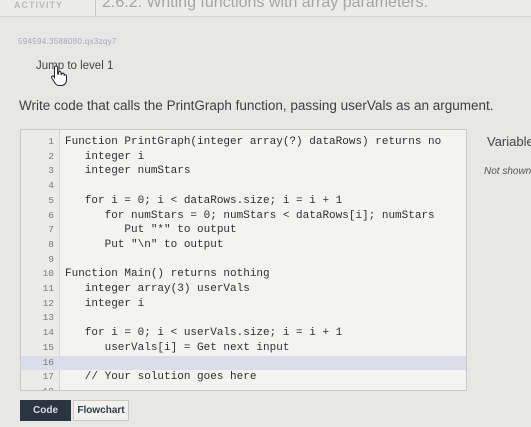 This screenshot has height=427, width=531. I want to click on code-line: 10 Function Main() returns nothing, so click(243, 274).